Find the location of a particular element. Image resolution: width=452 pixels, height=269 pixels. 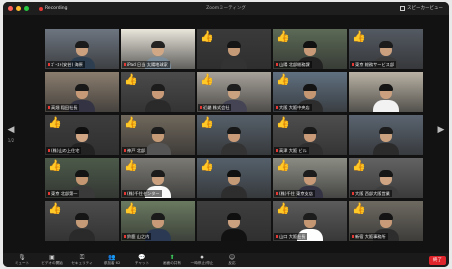

video-icon: ▣ is located at coordinates (52, 257).